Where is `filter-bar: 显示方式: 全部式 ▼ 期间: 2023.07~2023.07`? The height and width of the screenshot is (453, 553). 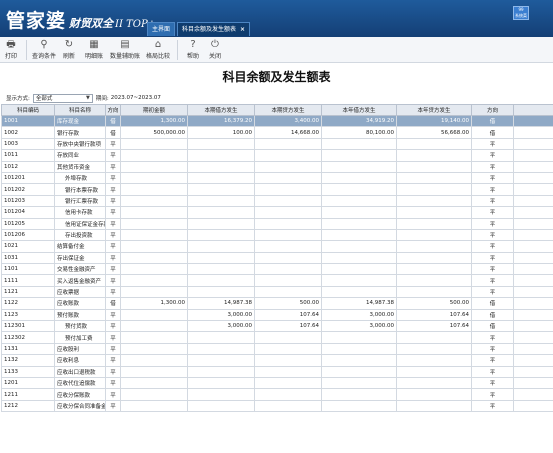 filter-bar: 显示方式: 全部式 ▼ 期间: 2023.07~2023.07 is located at coordinates (83, 98).